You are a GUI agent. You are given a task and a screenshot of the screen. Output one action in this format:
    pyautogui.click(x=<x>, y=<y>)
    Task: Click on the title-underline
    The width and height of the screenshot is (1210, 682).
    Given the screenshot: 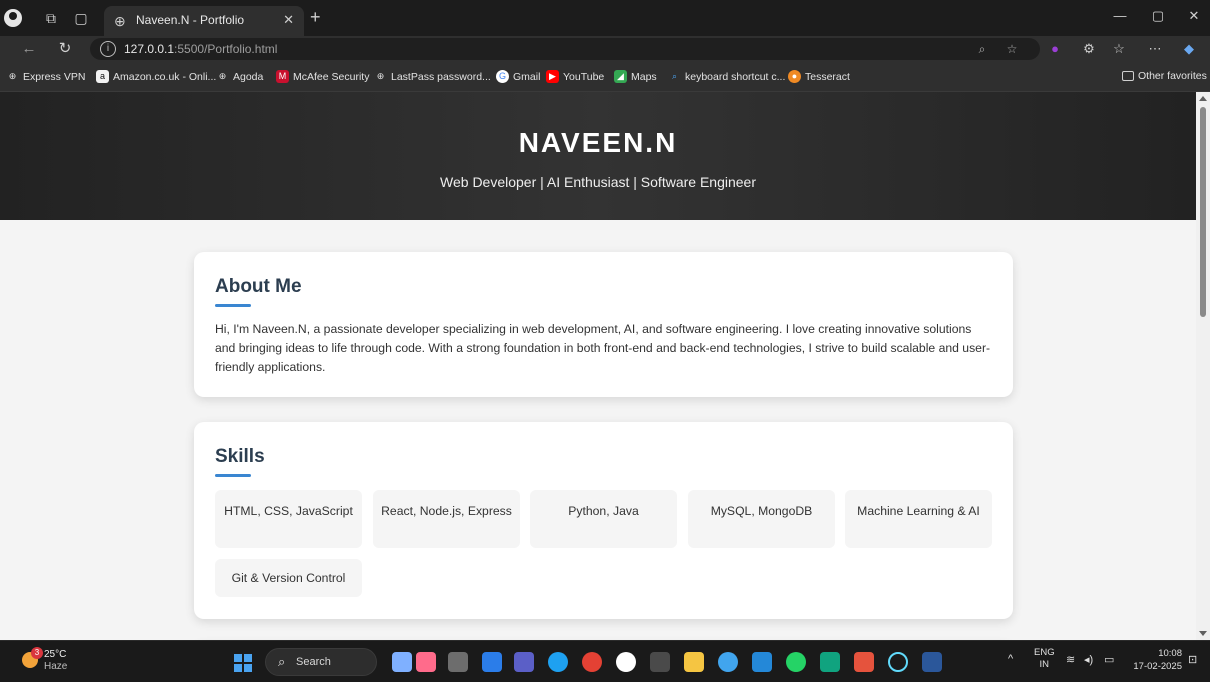 What is the action you would take?
    pyautogui.click(x=233, y=475)
    